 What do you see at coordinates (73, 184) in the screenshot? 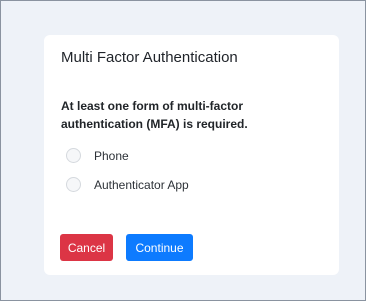
I see `authenticator-app-radio` at bounding box center [73, 184].